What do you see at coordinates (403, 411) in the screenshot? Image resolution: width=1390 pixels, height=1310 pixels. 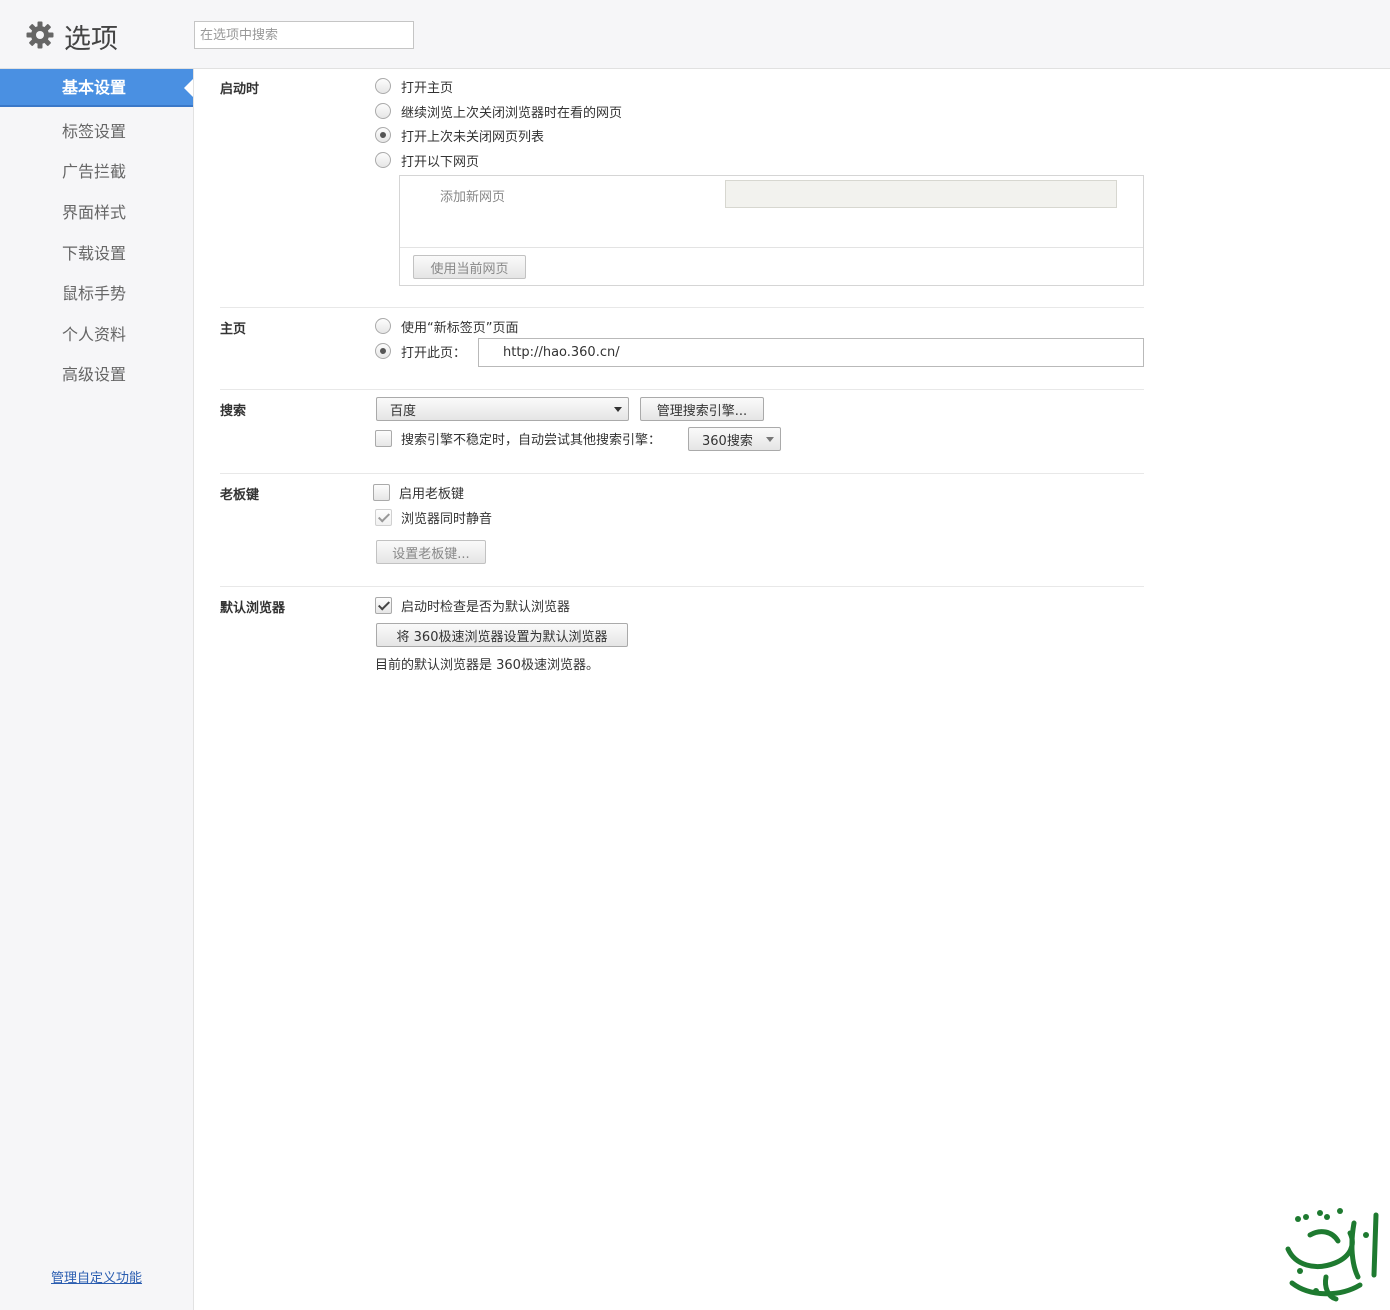 I see `search-engine-value: 百度` at bounding box center [403, 411].